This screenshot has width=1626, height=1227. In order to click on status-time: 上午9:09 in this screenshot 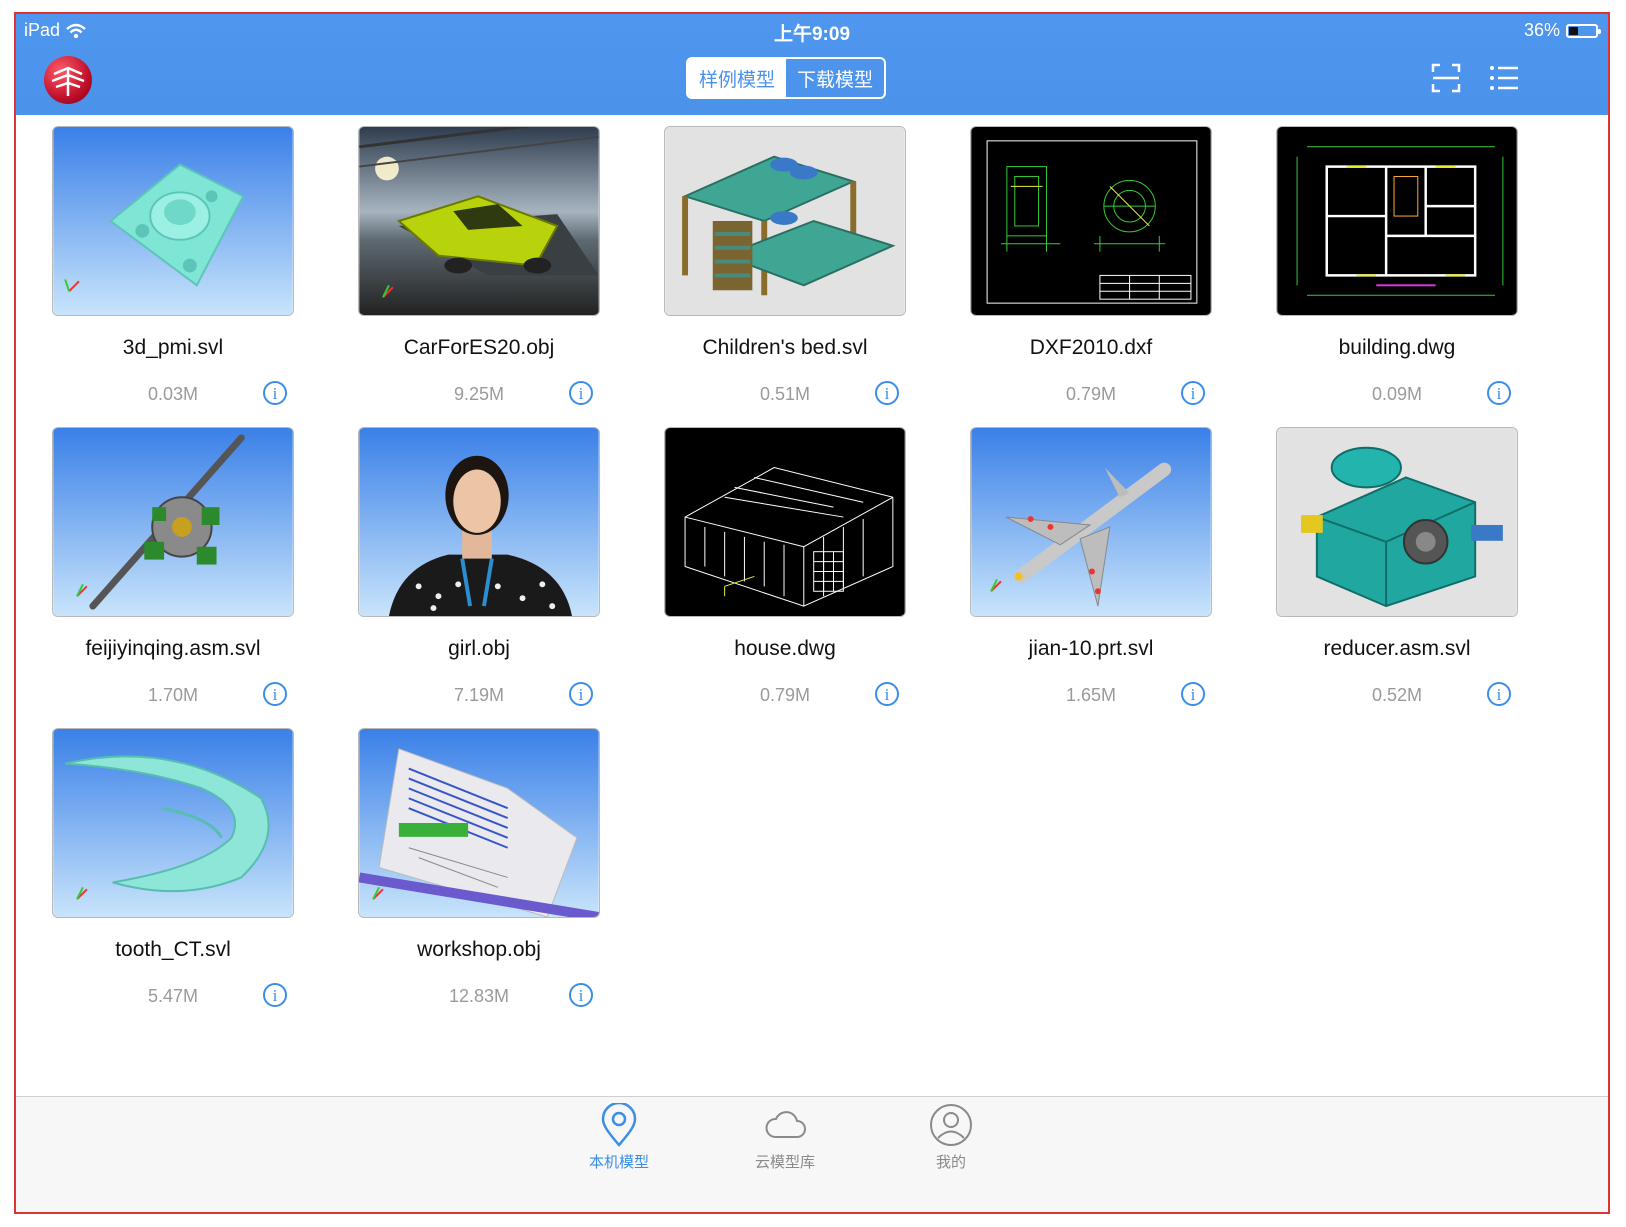, I will do `click(812, 34)`.